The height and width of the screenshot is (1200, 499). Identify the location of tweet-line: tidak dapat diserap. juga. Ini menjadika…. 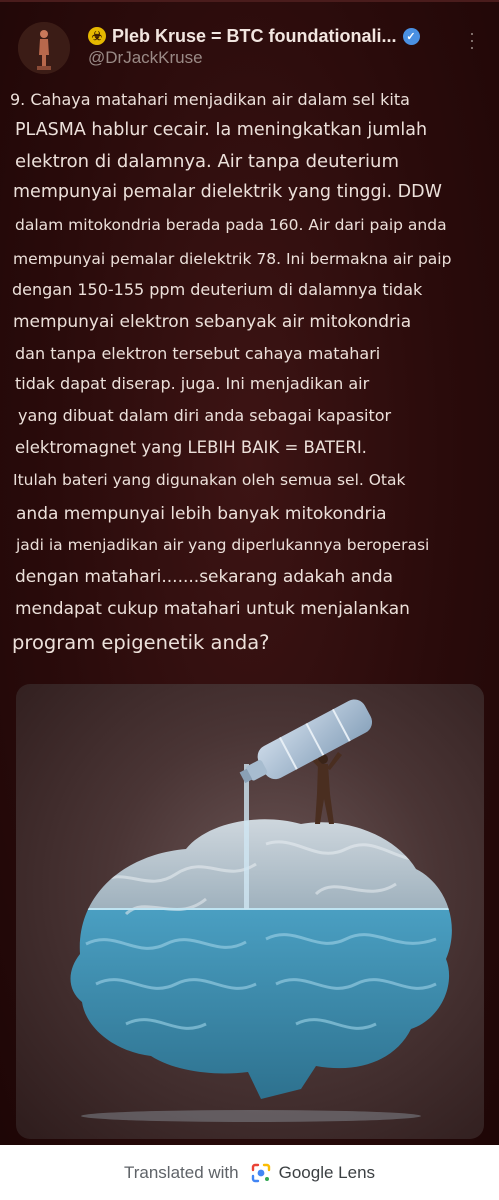
(192, 383).